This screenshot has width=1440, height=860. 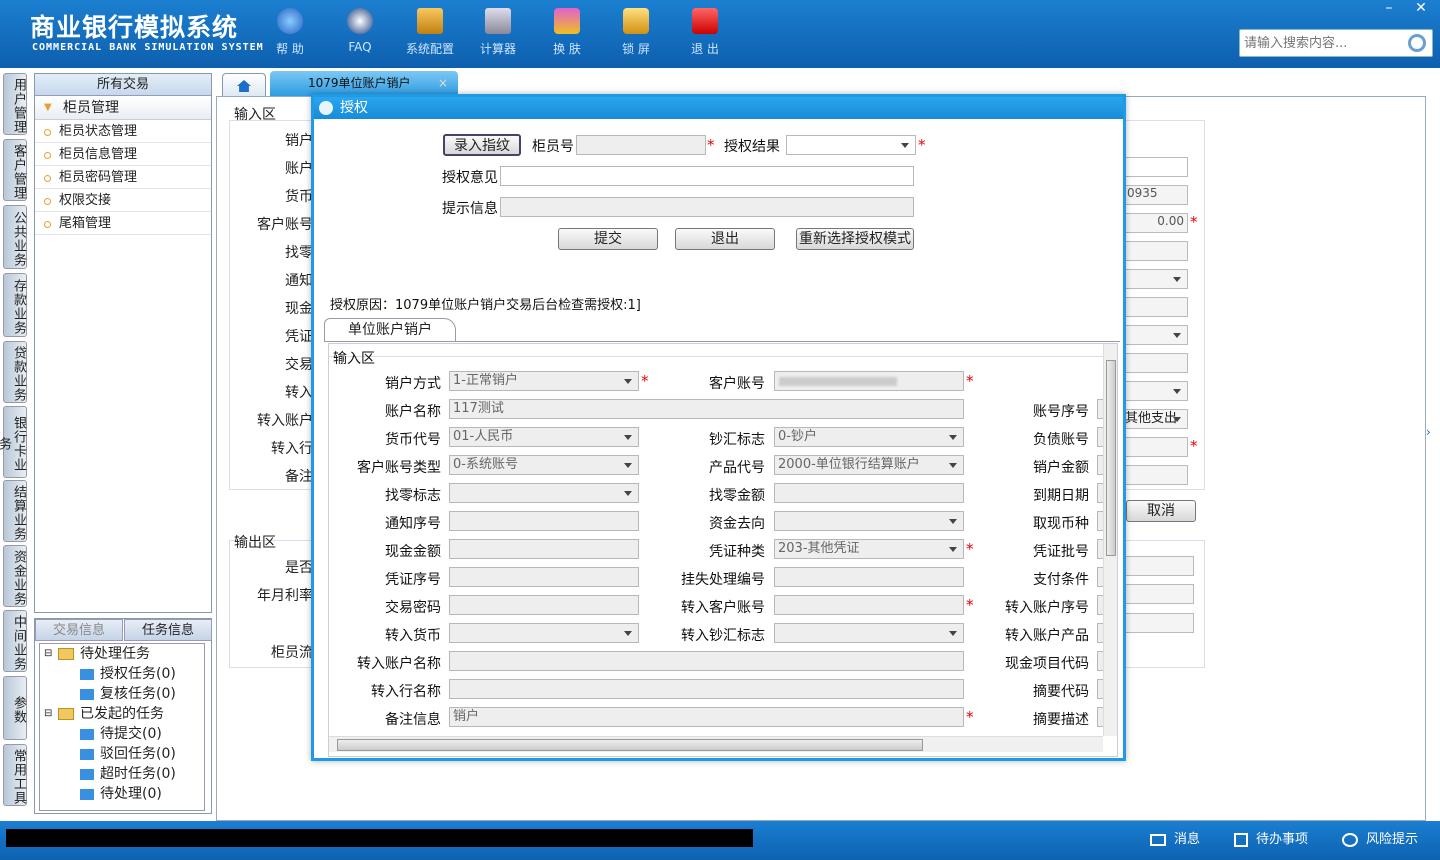 What do you see at coordinates (725, 239) in the screenshot?
I see `dialog-exit-button: 退出` at bounding box center [725, 239].